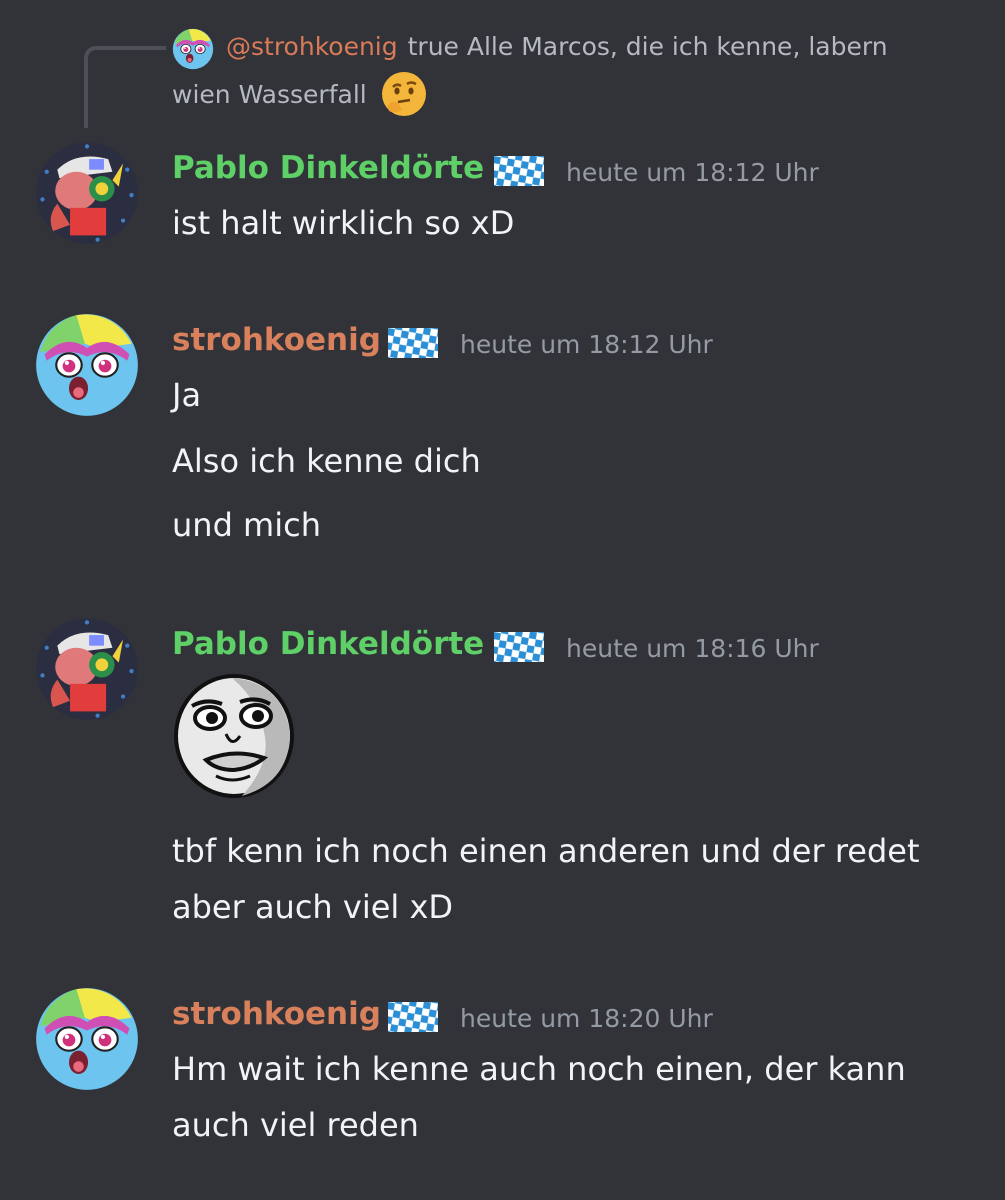  What do you see at coordinates (125, 87) in the screenshot?
I see `reply-connector-line` at bounding box center [125, 87].